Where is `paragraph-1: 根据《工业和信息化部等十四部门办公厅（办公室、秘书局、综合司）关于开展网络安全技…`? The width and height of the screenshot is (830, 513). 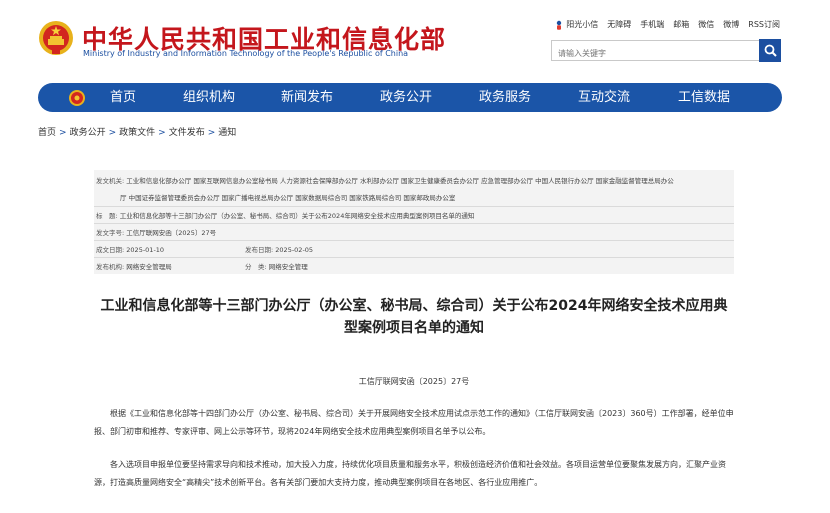
paragraph-1: 根据《工业和信息化部等十四部门办公厅（办公室、秘书局、综合司）关于开展网络安全技… is located at coordinates (414, 422).